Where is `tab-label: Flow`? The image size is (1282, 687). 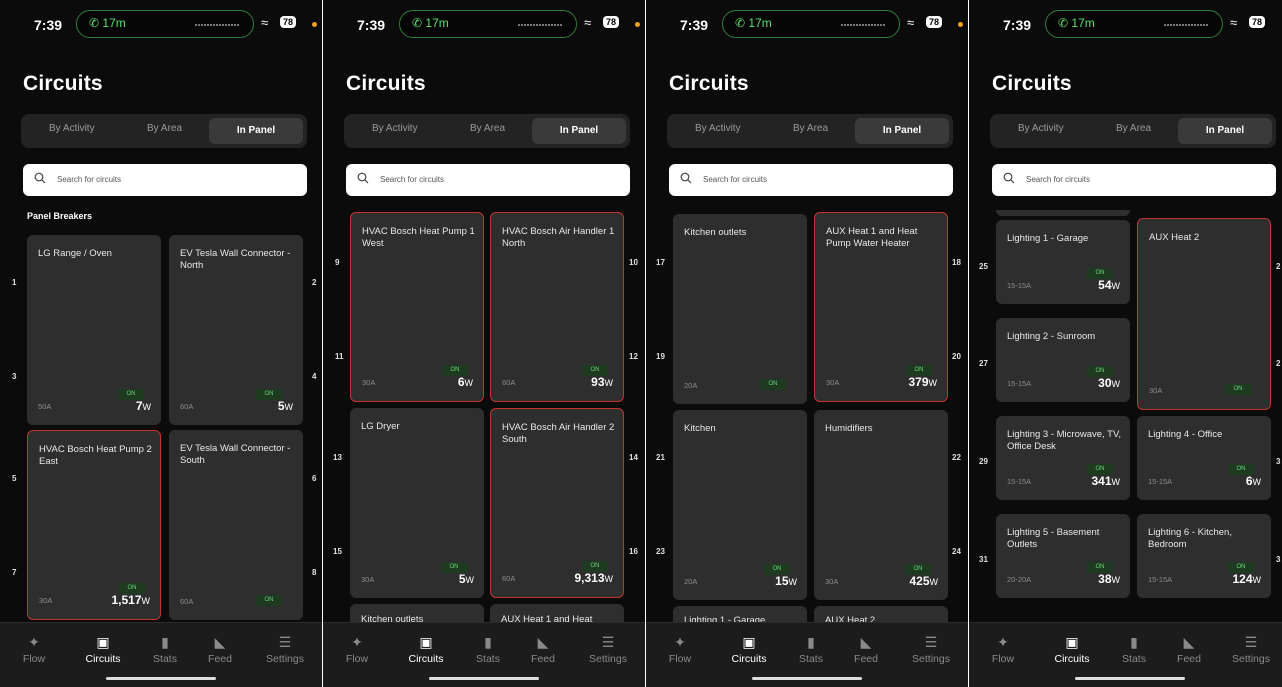
tab-label: Flow is located at coordinates (680, 659).